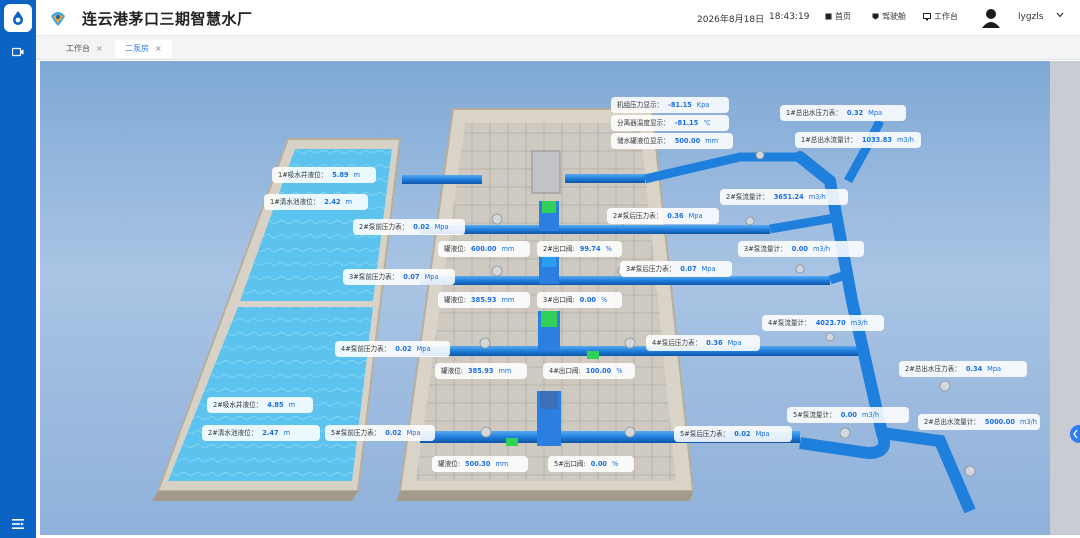 The image size is (1080, 538). I want to click on label-tank2-level: 2#吸水井液位： 4.85 m, so click(260, 405).